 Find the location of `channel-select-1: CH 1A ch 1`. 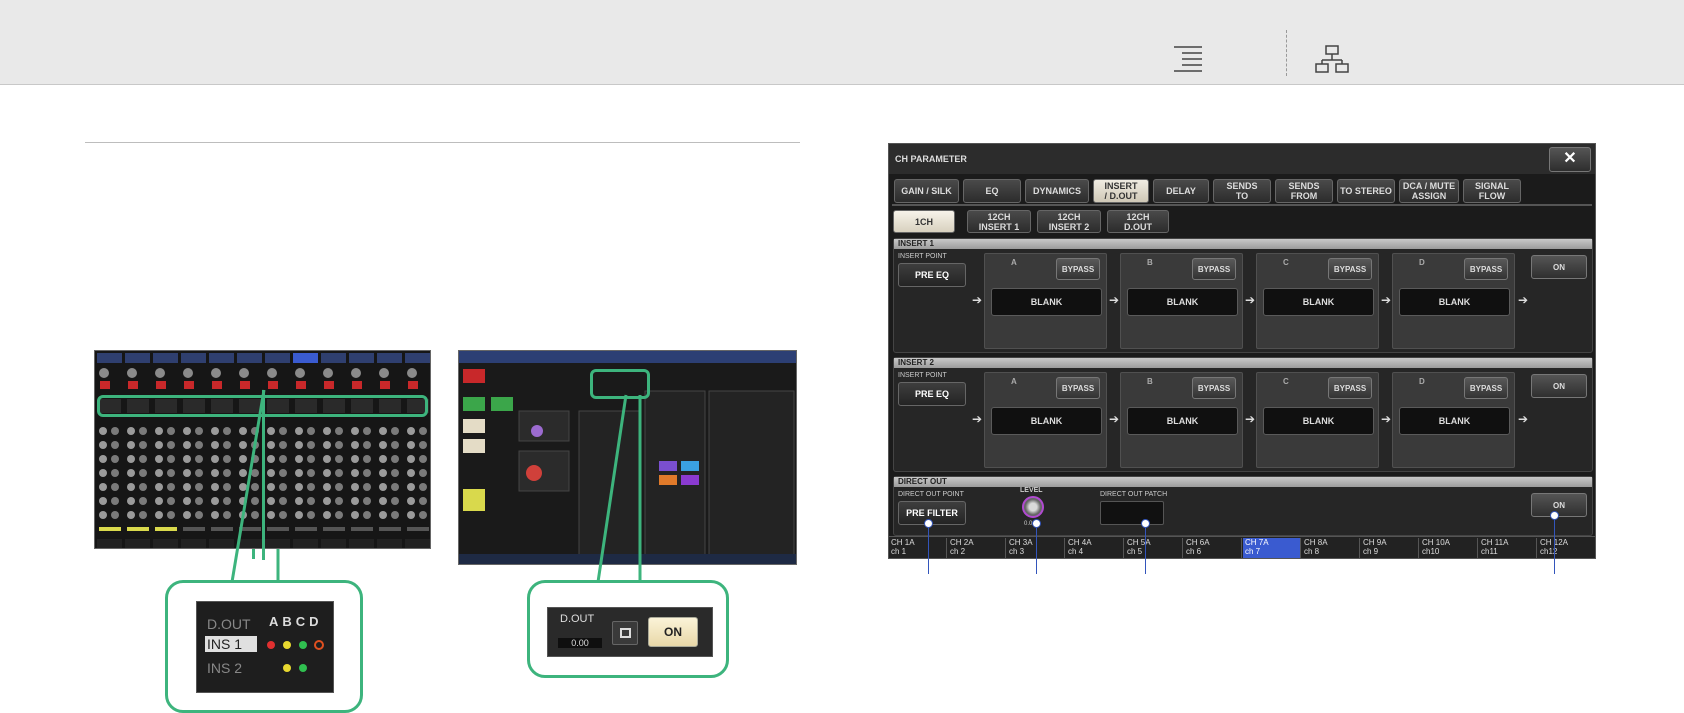

channel-select-1: CH 1A ch 1 is located at coordinates (918, 548).